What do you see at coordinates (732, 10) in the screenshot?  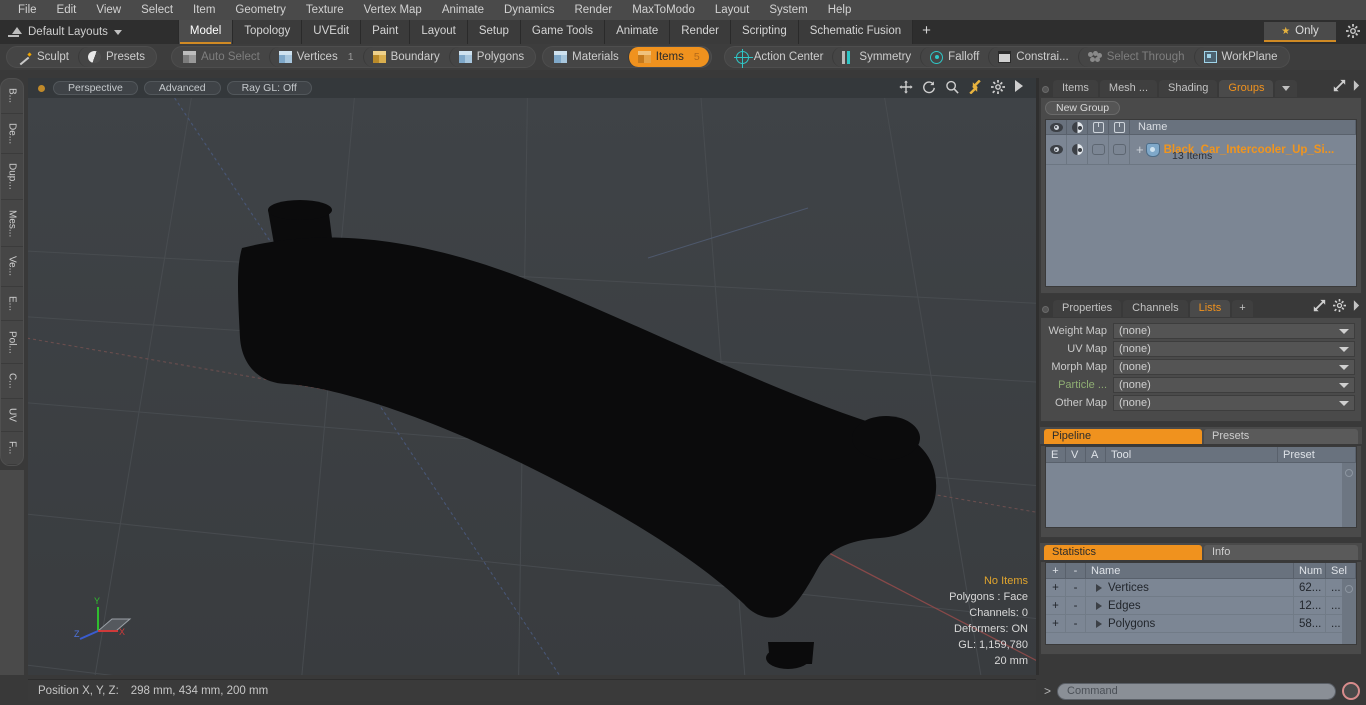 I see `menu-item-layout: Layout` at bounding box center [732, 10].